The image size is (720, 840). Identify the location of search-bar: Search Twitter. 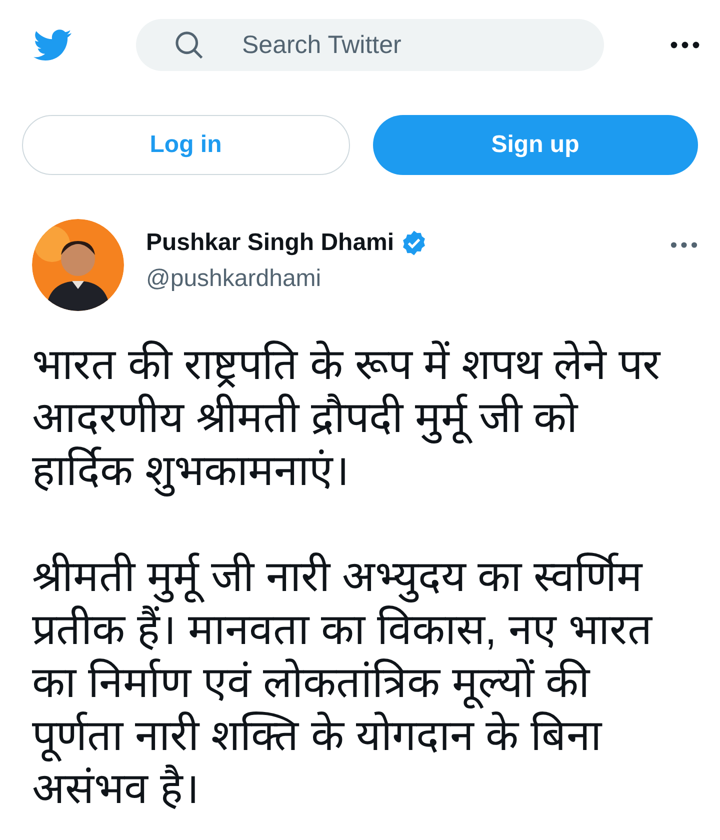
(370, 45).